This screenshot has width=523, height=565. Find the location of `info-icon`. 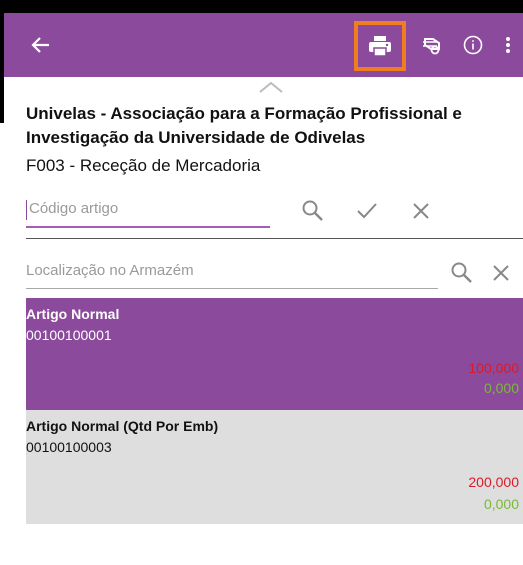

info-icon is located at coordinates (473, 45).